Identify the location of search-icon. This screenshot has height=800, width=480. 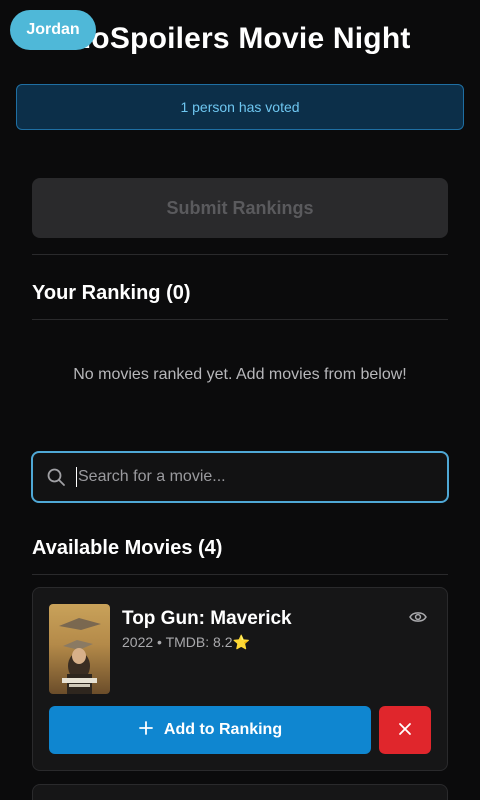
(57, 477).